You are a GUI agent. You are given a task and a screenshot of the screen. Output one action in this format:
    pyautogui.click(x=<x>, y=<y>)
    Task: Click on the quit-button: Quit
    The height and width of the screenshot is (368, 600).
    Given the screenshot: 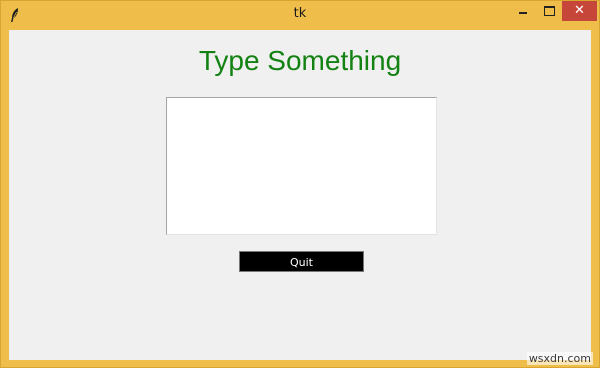 What is the action you would take?
    pyautogui.click(x=301, y=261)
    